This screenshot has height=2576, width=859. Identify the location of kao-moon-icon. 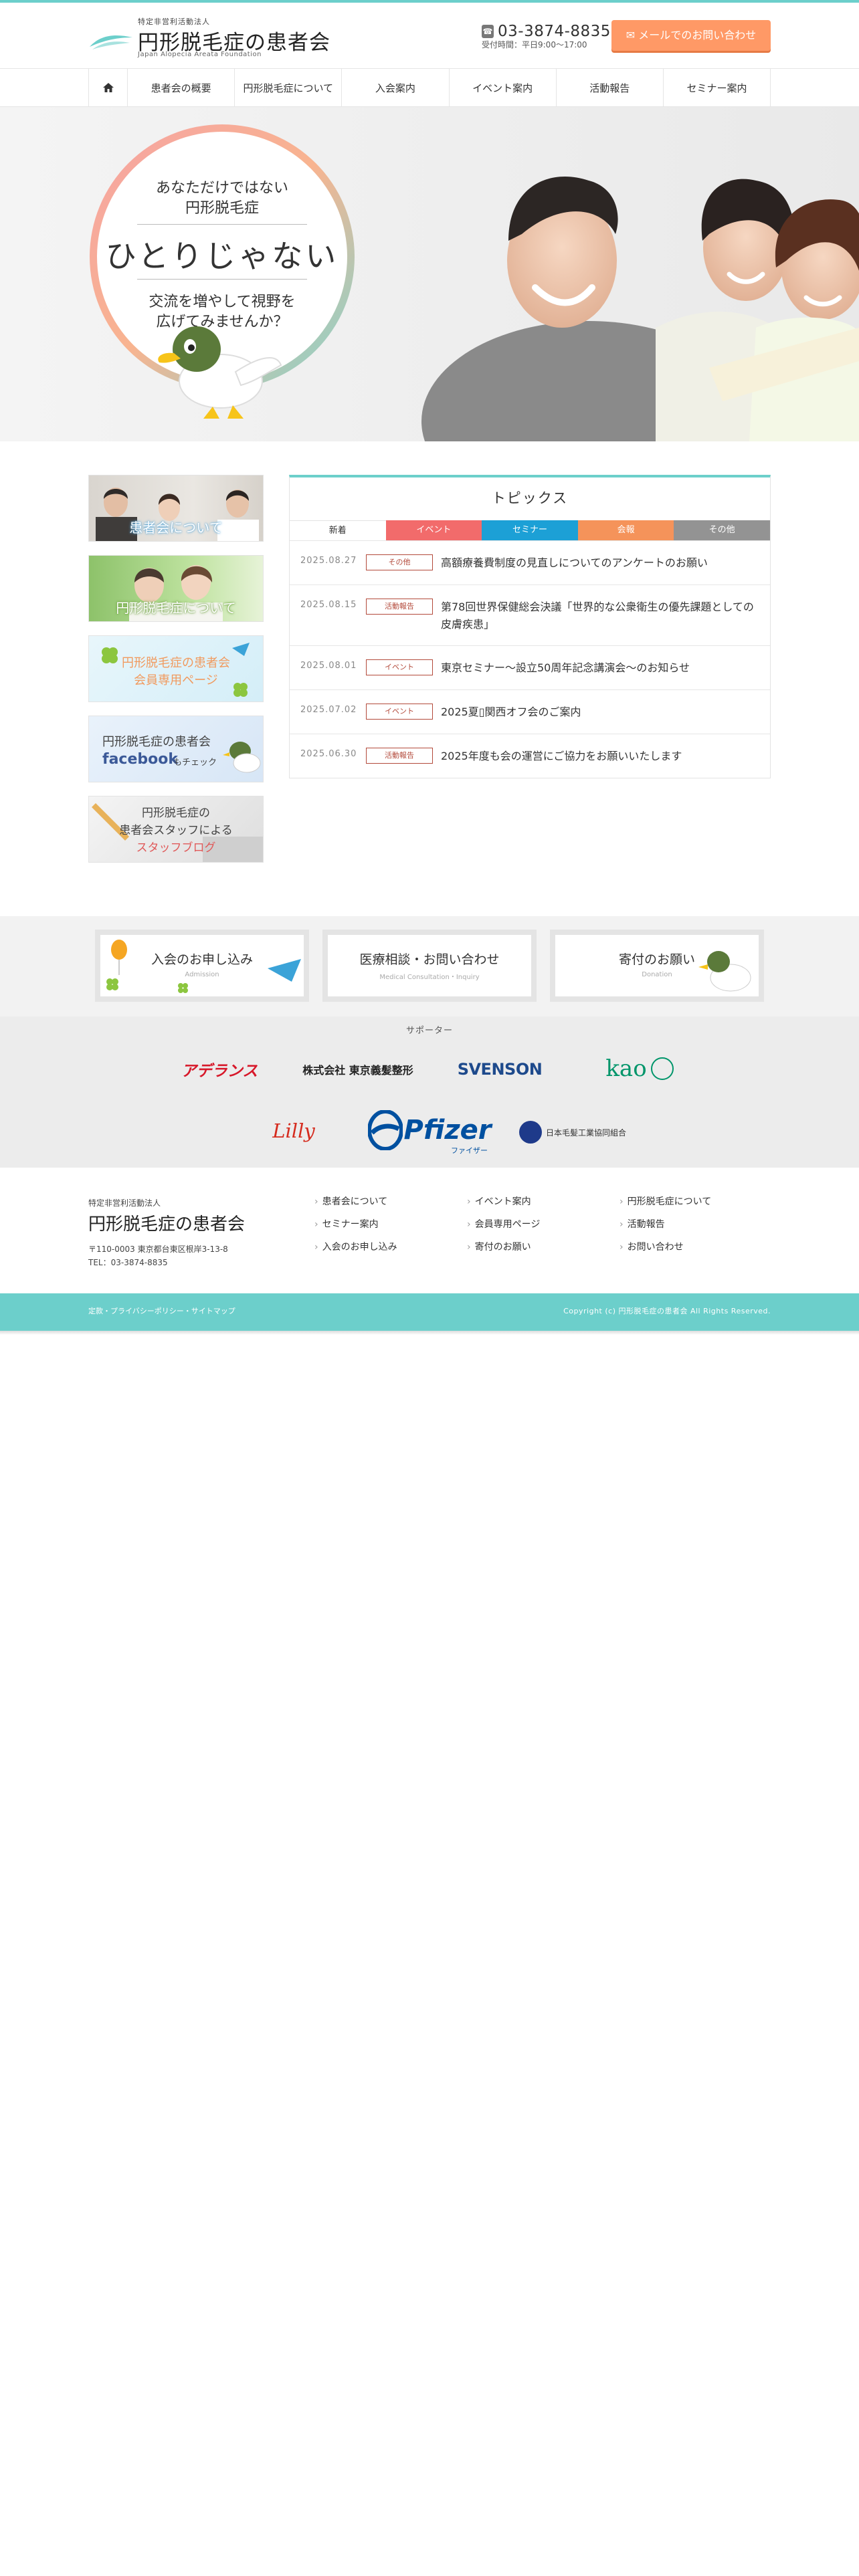
(662, 1068).